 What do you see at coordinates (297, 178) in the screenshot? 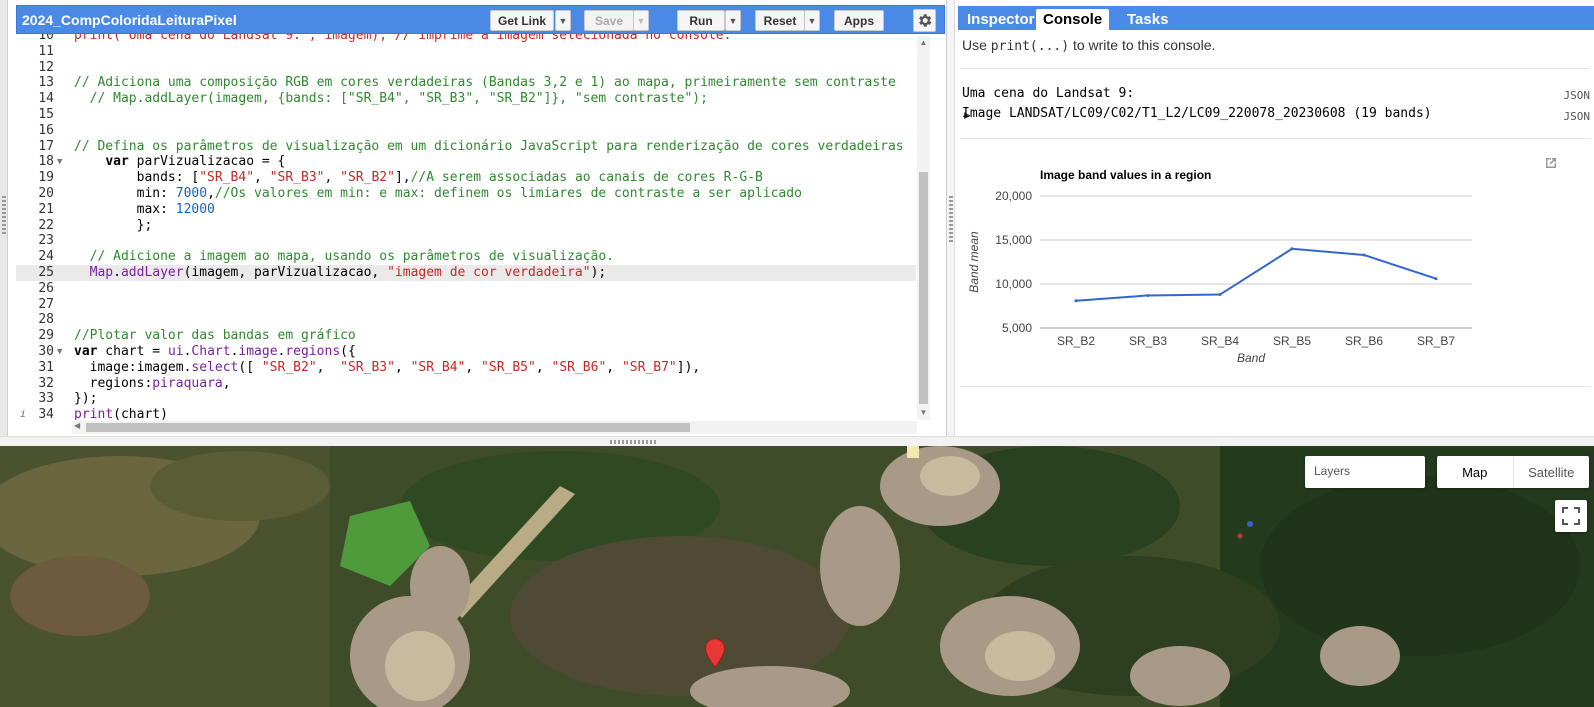
I see `code-token: "SR_B3"` at bounding box center [297, 178].